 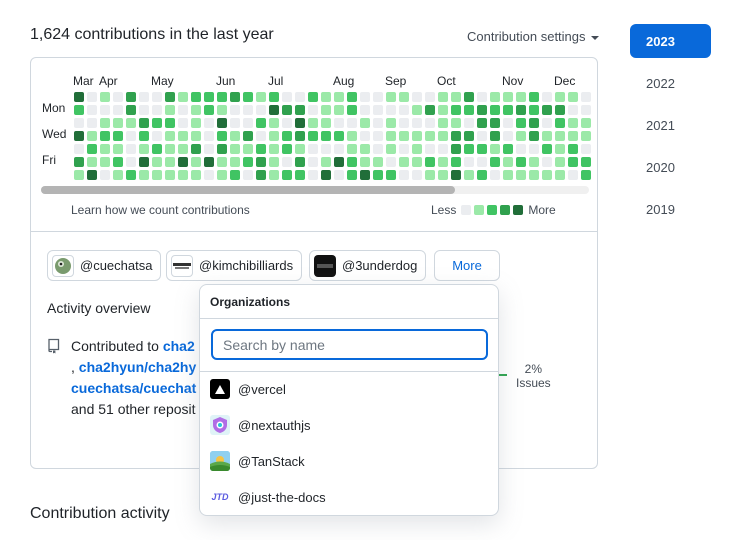 What do you see at coordinates (349, 497) in the screenshot?
I see `org-item-just-the-docs: JTD @just-the-docs` at bounding box center [349, 497].